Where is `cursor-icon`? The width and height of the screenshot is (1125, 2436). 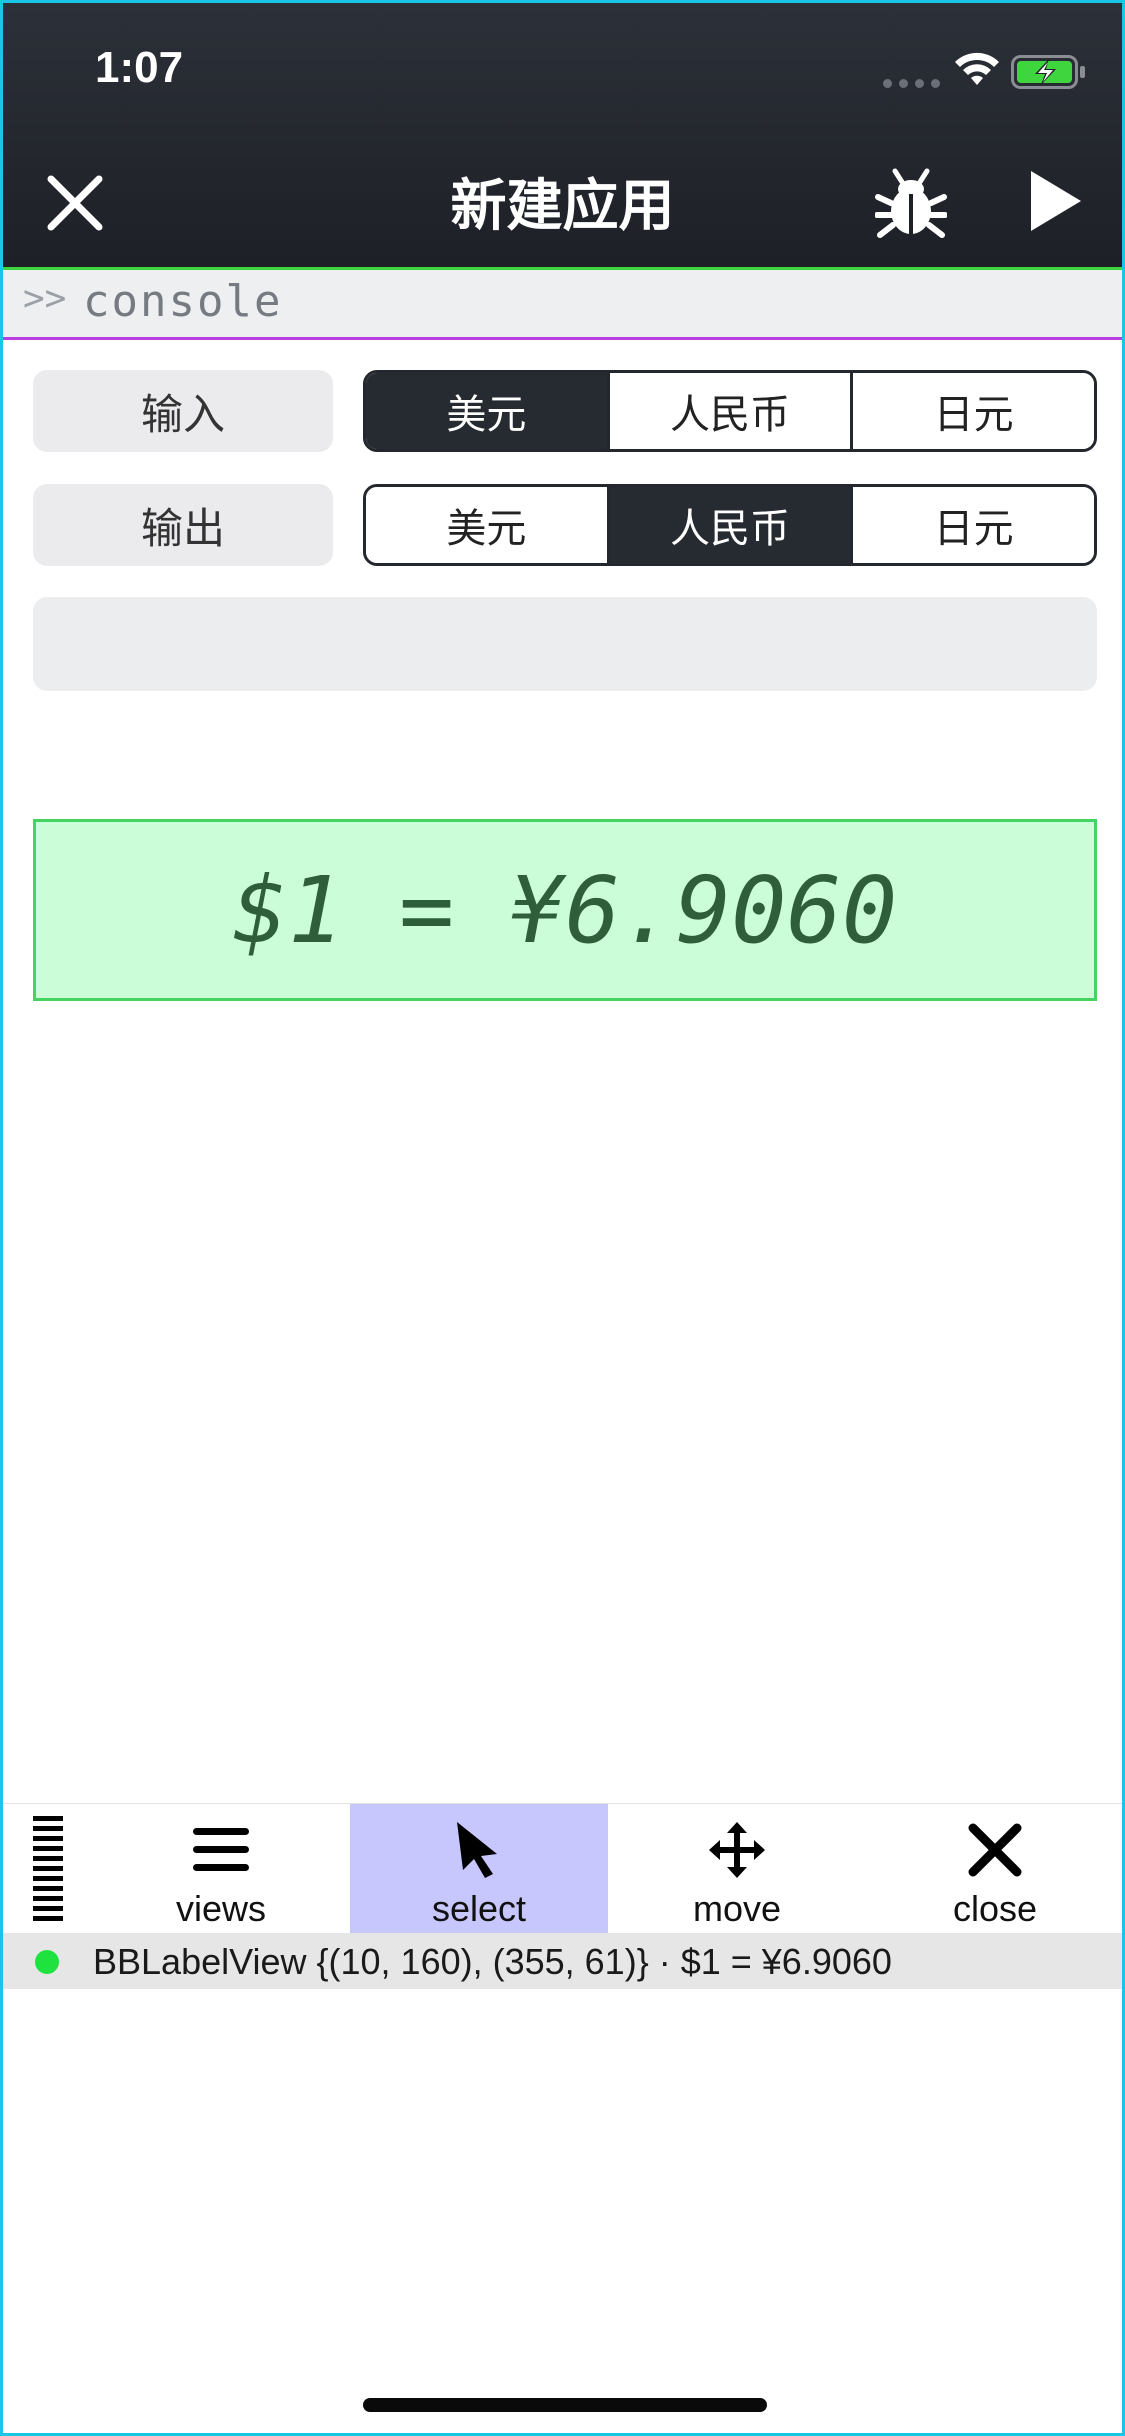 cursor-icon is located at coordinates (477, 1850).